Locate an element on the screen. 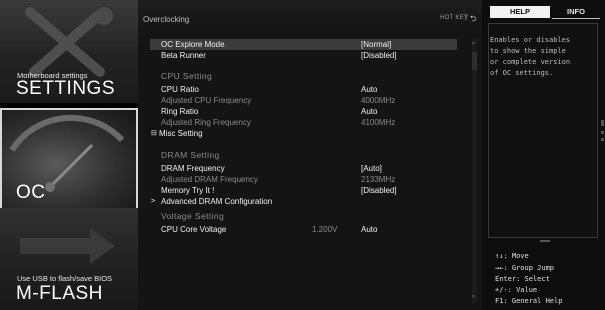 Image resolution: width=605 pixels, height=310 pixels. key-hint-move: ↑↓: Move is located at coordinates (512, 256).